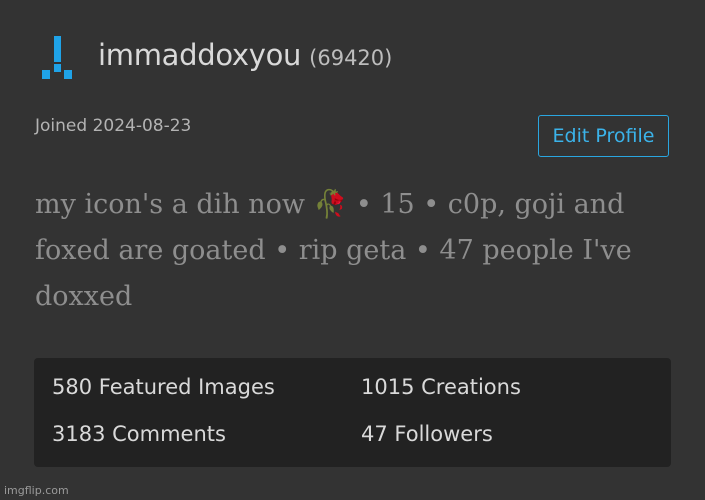 The height and width of the screenshot is (500, 705). What do you see at coordinates (330, 204) in the screenshot?
I see `wilted-rose-emoji: 🥀` at bounding box center [330, 204].